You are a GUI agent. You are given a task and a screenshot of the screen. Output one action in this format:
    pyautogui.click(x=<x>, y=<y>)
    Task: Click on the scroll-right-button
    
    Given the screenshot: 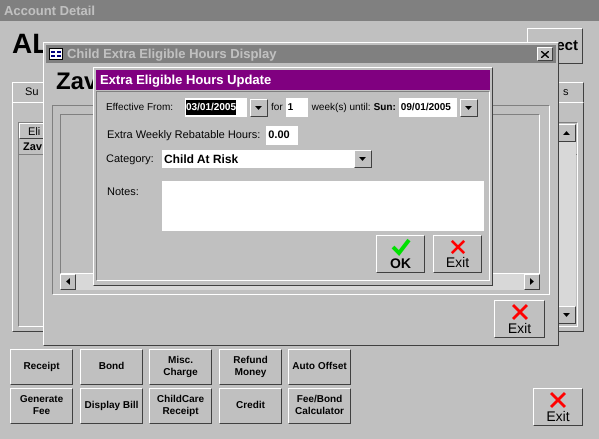 What is the action you would take?
    pyautogui.click(x=532, y=282)
    